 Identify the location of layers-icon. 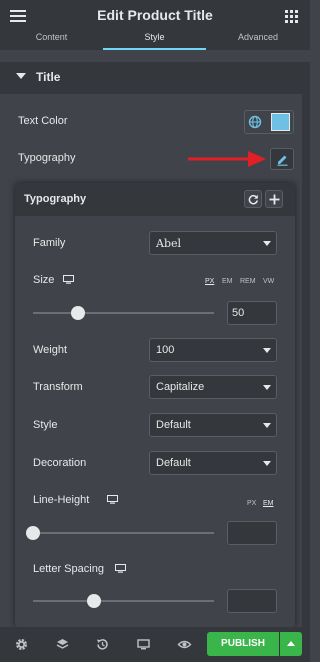
(62, 644).